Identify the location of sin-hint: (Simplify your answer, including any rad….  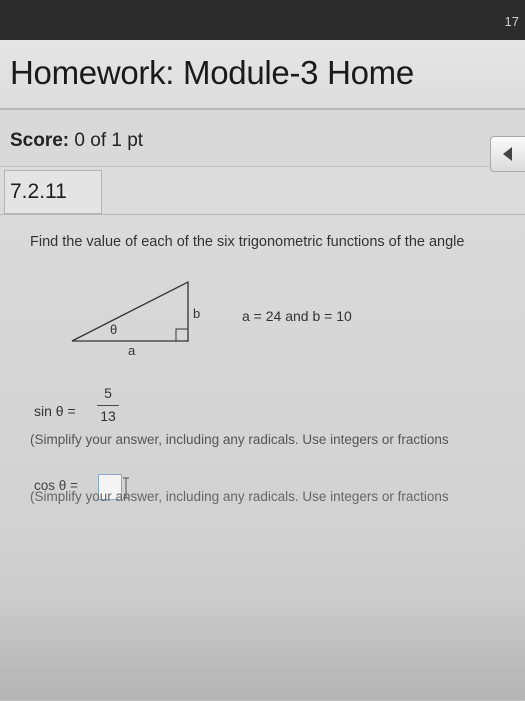
(239, 439).